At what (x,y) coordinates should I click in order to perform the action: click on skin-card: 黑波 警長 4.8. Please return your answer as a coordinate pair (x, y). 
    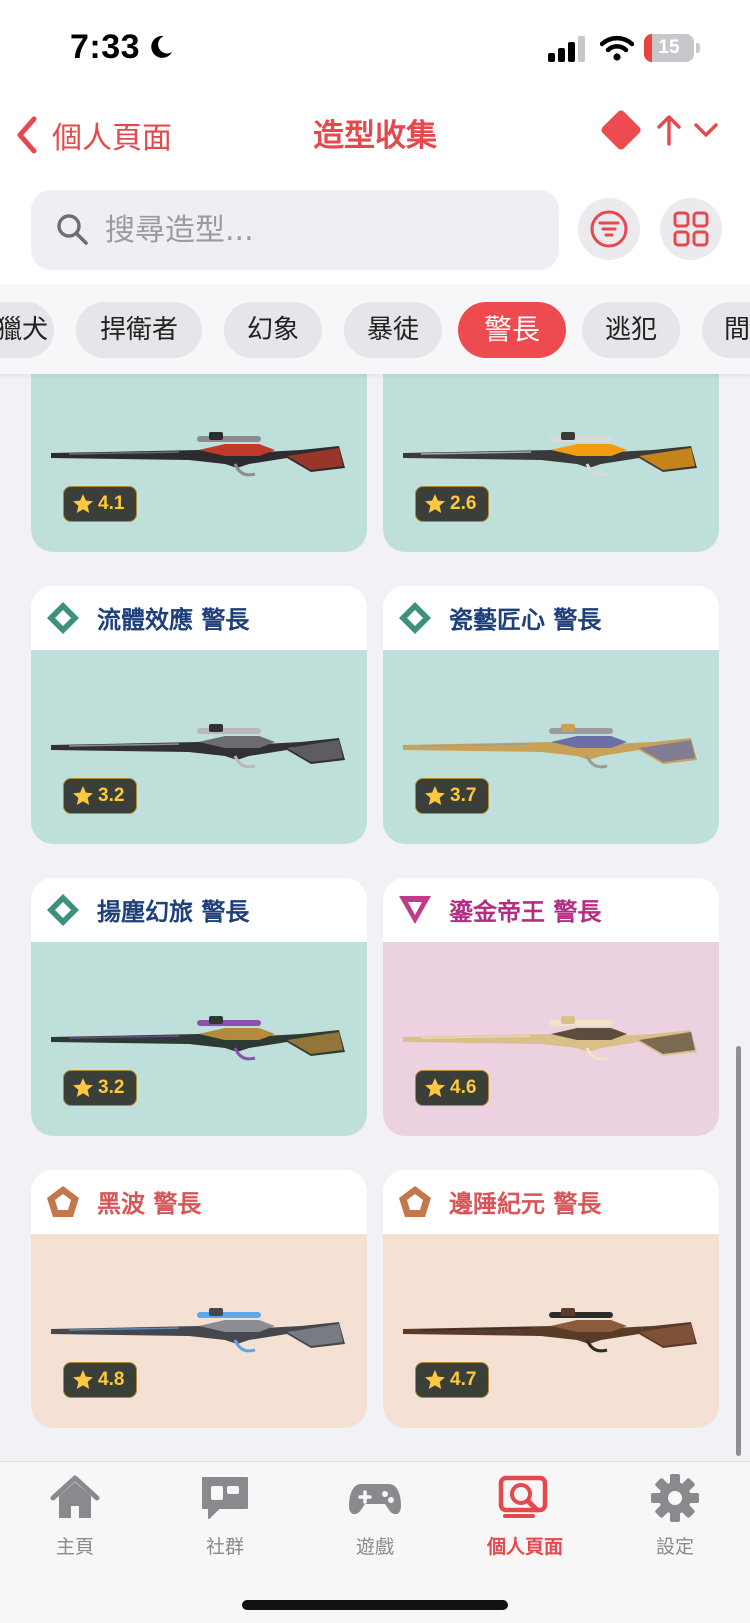
    Looking at the image, I should click on (199, 1299).